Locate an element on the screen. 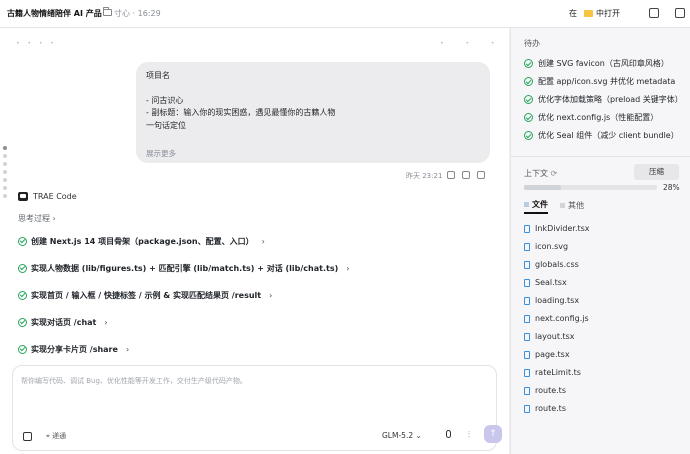  file-item: next.config.js is located at coordinates (556, 318).